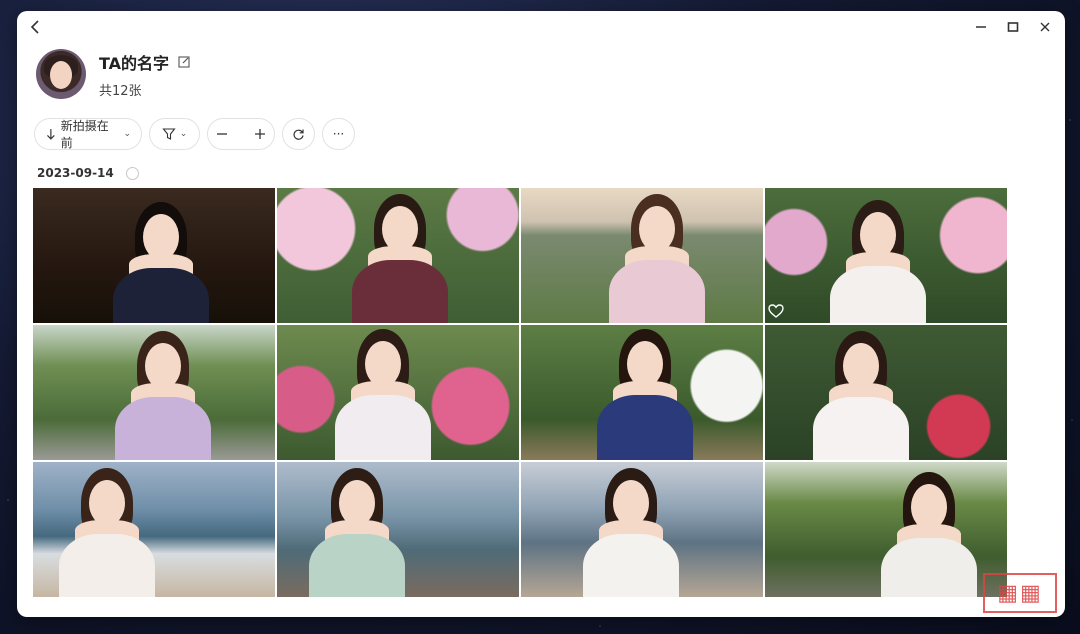  I want to click on maximize-icon, so click(1013, 27).